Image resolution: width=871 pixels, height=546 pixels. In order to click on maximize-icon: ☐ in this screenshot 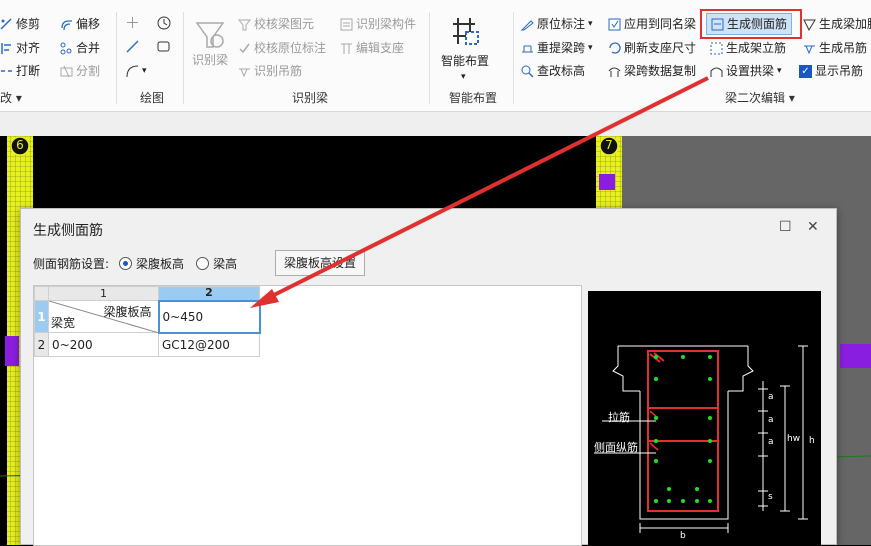, I will do `click(785, 227)`.